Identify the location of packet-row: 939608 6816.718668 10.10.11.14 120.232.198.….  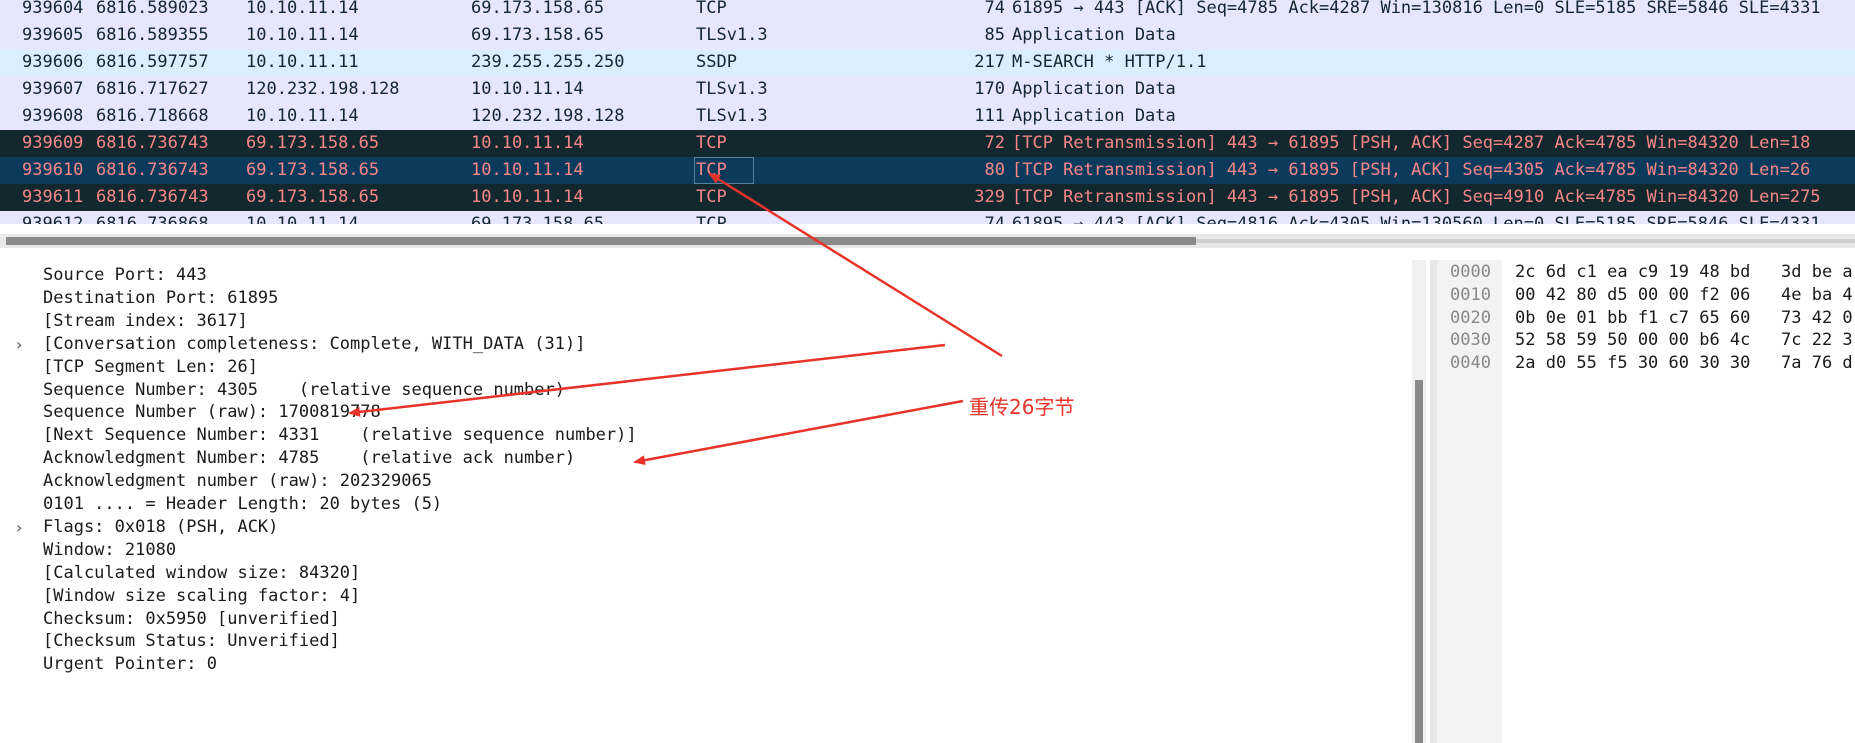
(927, 116).